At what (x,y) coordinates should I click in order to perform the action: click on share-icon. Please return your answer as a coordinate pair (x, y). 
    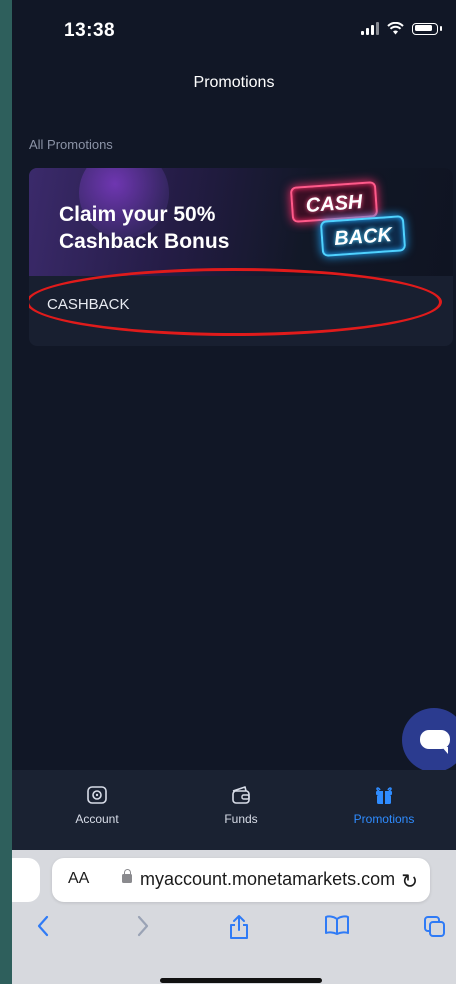
    Looking at the image, I should click on (239, 927).